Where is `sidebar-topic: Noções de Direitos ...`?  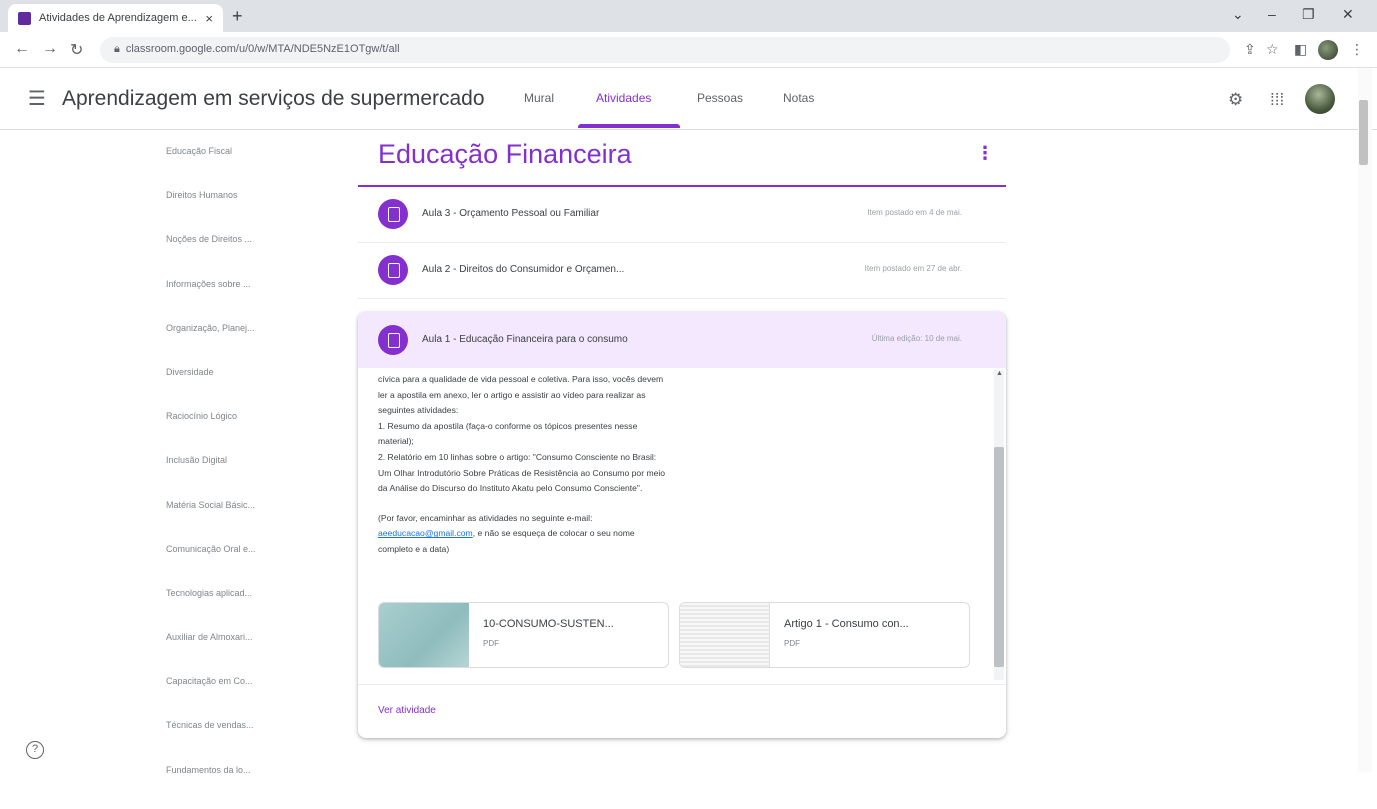 sidebar-topic: Noções de Direitos ... is located at coordinates (251, 256).